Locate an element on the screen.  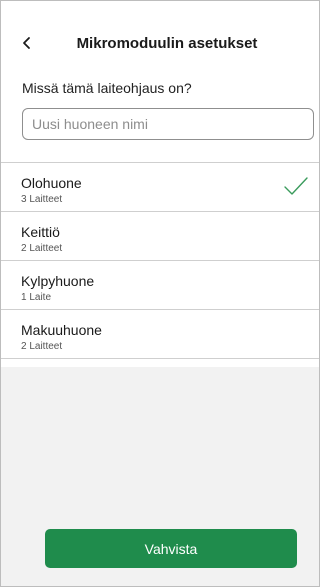
room-device-count: 3 Laitteet is located at coordinates (42, 199).